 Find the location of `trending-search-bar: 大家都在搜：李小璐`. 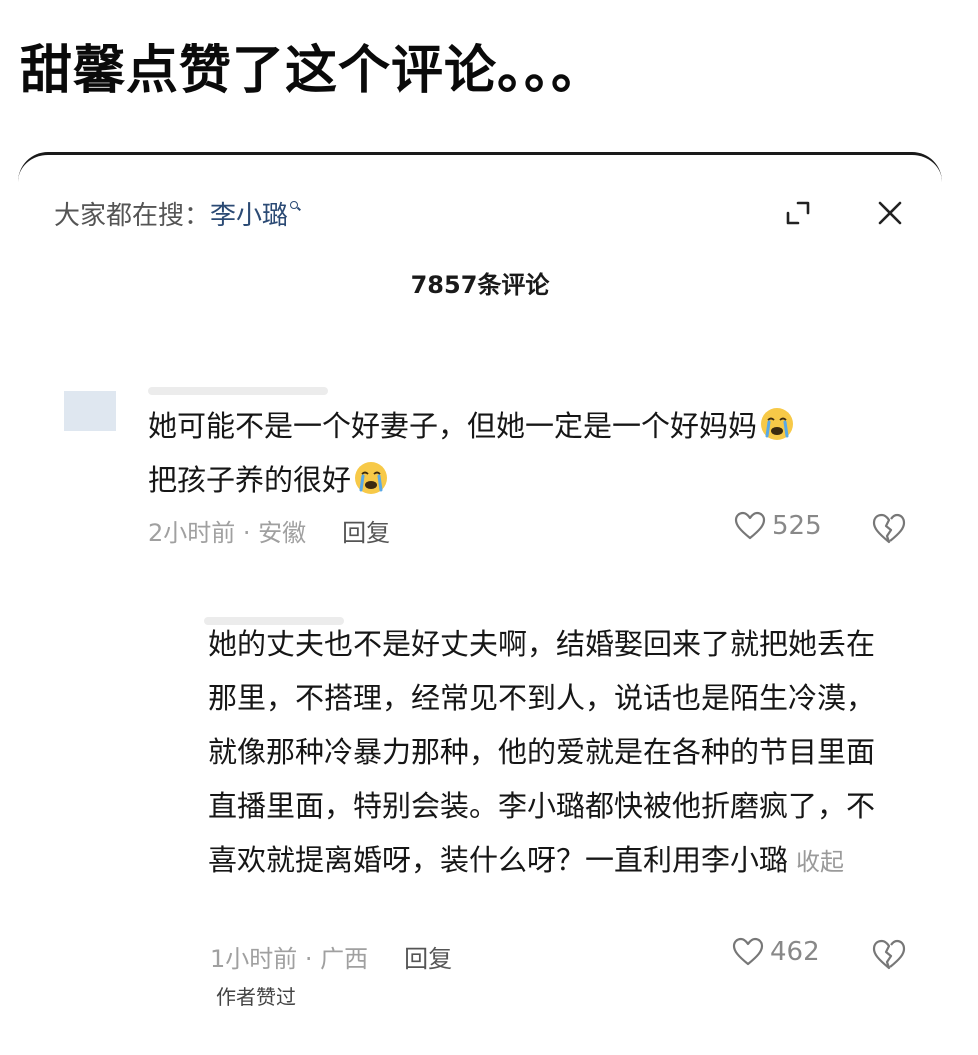

trending-search-bar: 大家都在搜：李小璐 is located at coordinates (177, 213).